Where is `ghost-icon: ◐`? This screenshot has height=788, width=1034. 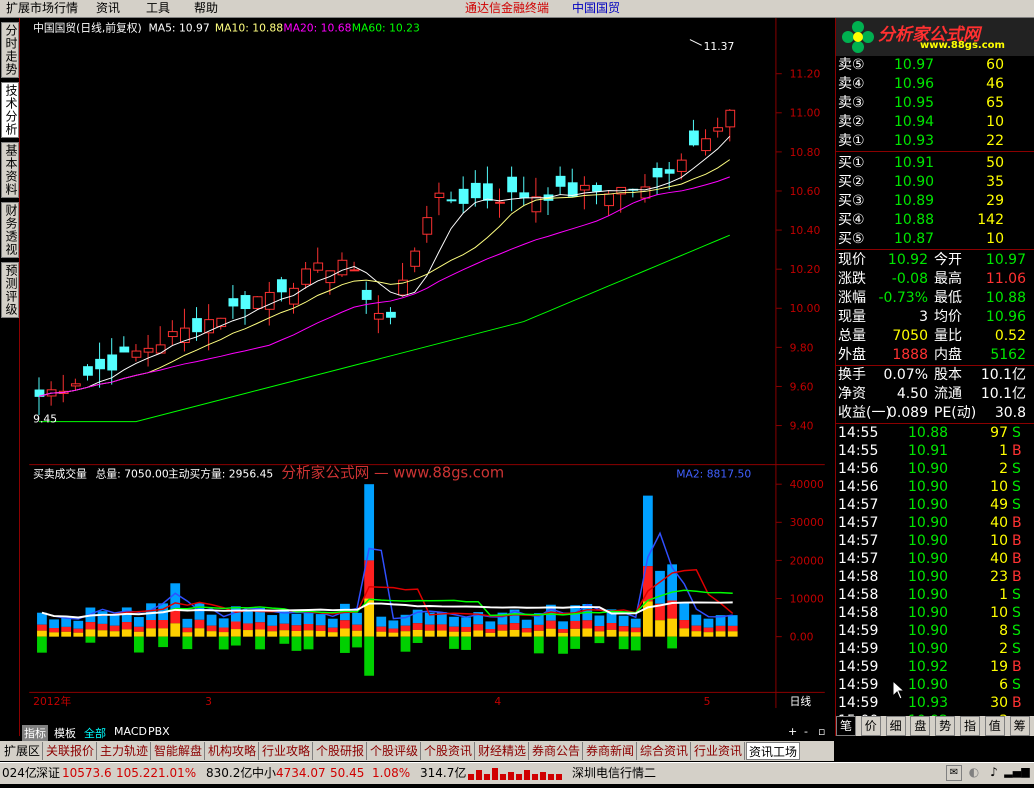 ghost-icon: ◐ is located at coordinates (974, 773).